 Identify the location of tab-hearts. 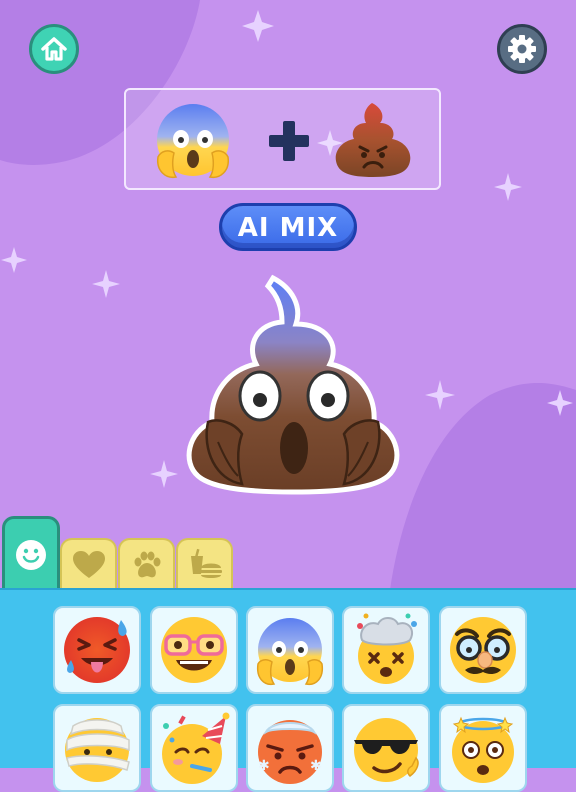
(88, 564).